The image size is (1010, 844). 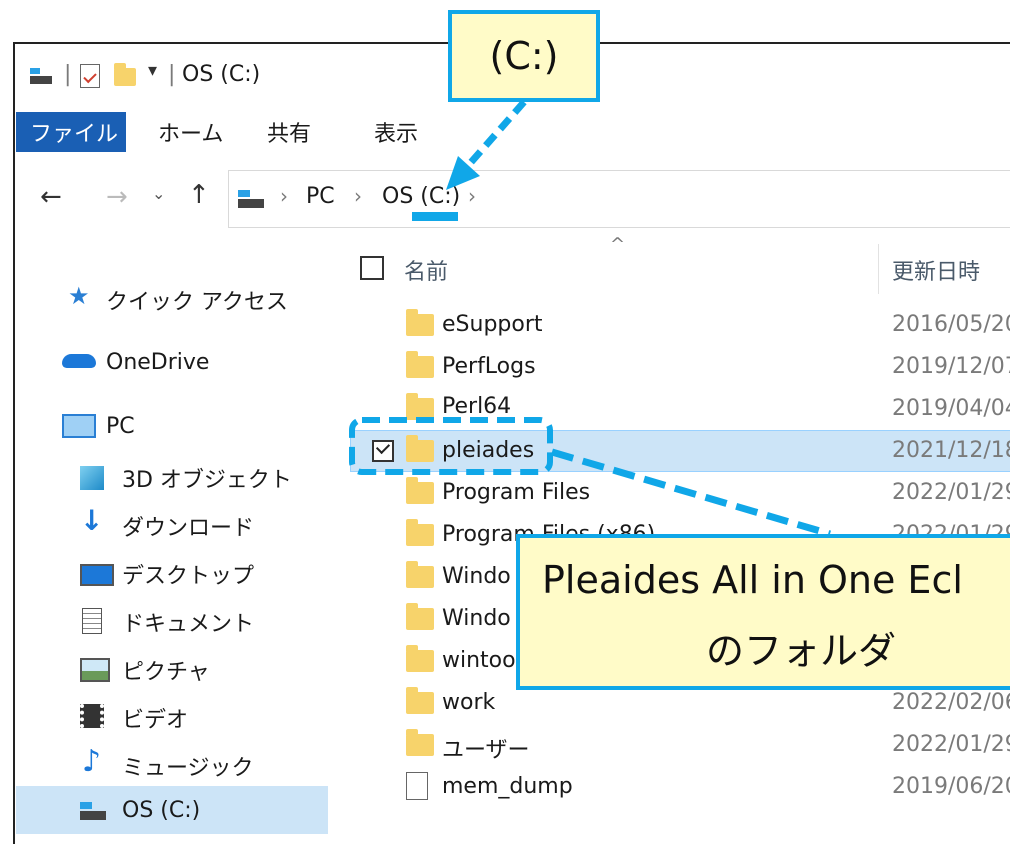 I want to click on folder-callout-line1: Pleaides All in One Ecl, so click(x=752, y=580).